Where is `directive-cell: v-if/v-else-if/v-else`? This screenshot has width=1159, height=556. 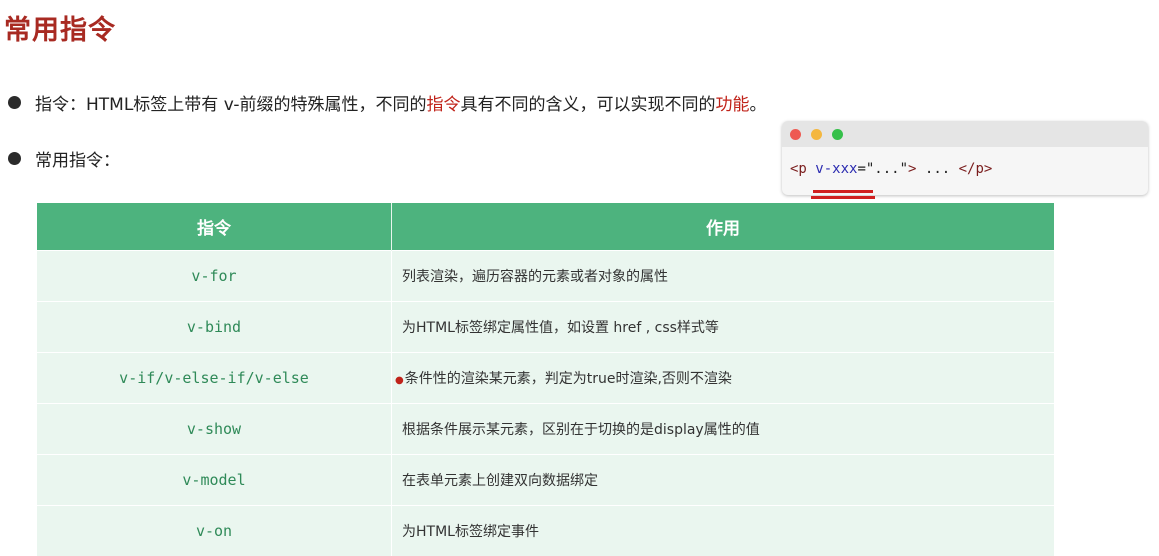
directive-cell: v-if/v-else-if/v-else is located at coordinates (214, 378).